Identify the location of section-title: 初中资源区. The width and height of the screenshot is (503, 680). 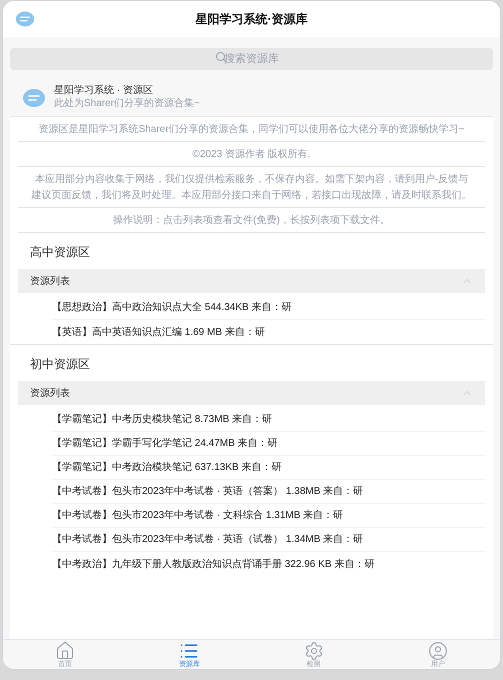
(60, 364).